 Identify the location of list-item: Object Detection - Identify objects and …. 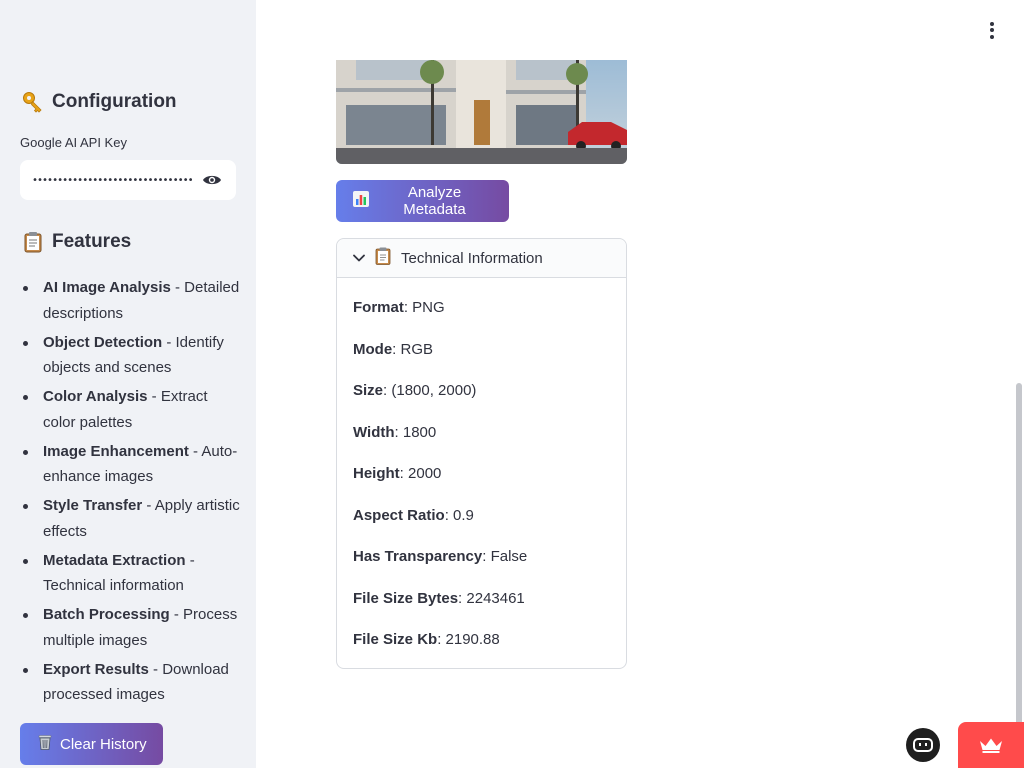
(130, 355).